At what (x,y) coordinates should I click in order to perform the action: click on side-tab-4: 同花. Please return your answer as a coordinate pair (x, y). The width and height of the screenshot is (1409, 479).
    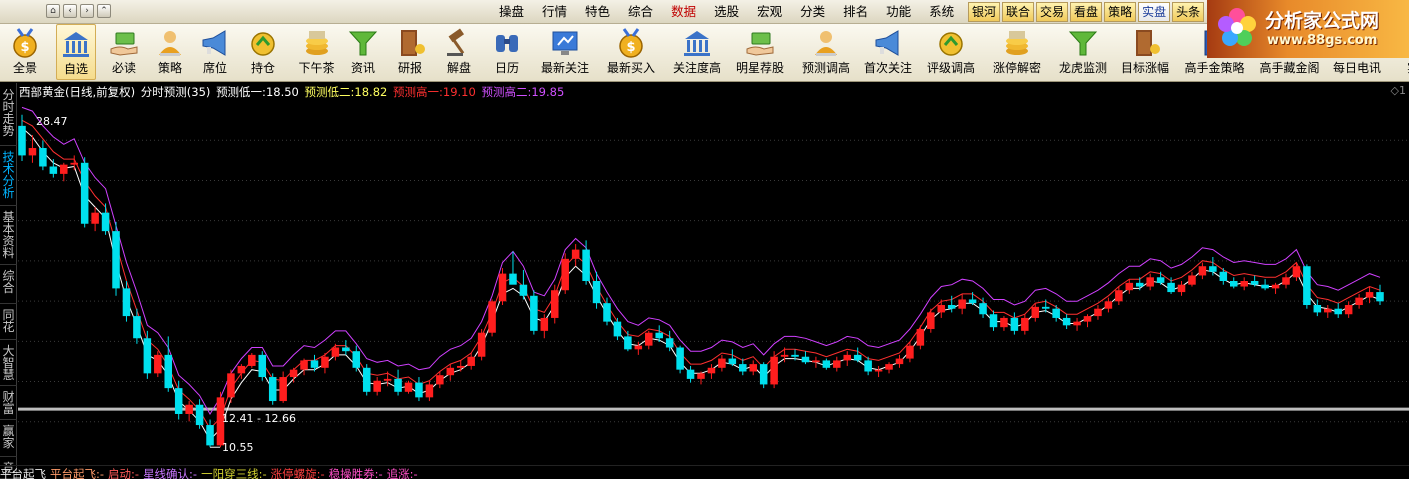
    Looking at the image, I should click on (8, 323).